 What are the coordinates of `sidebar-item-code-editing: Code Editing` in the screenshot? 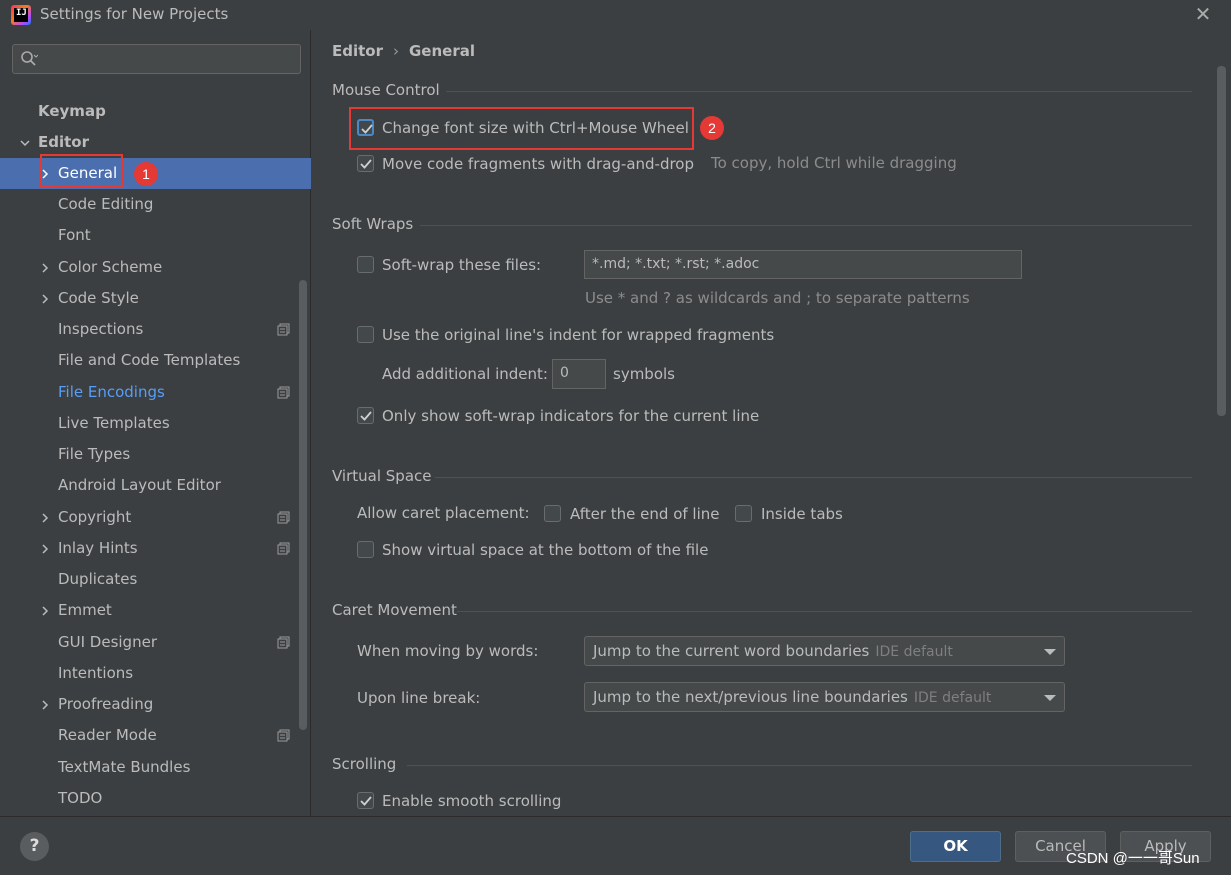 It's located at (155, 204).